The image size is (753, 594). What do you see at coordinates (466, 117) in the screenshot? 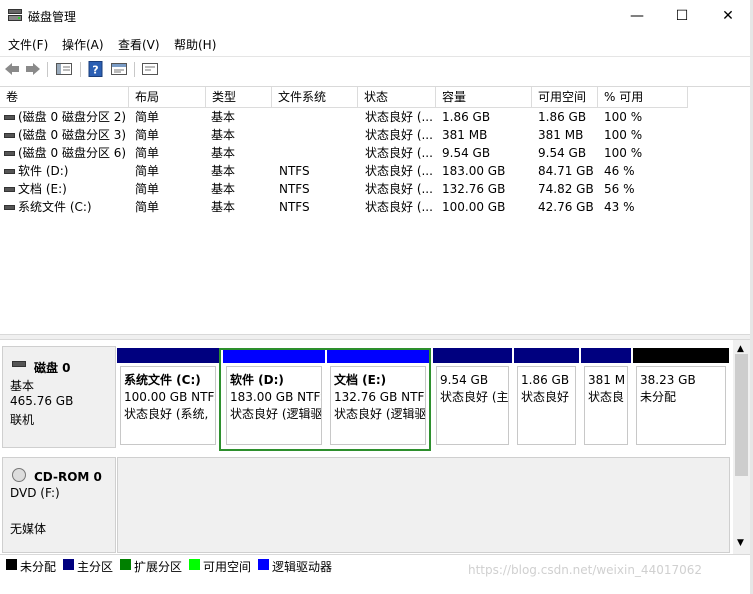
I see `volume-capacity: 1.86 GB` at bounding box center [466, 117].